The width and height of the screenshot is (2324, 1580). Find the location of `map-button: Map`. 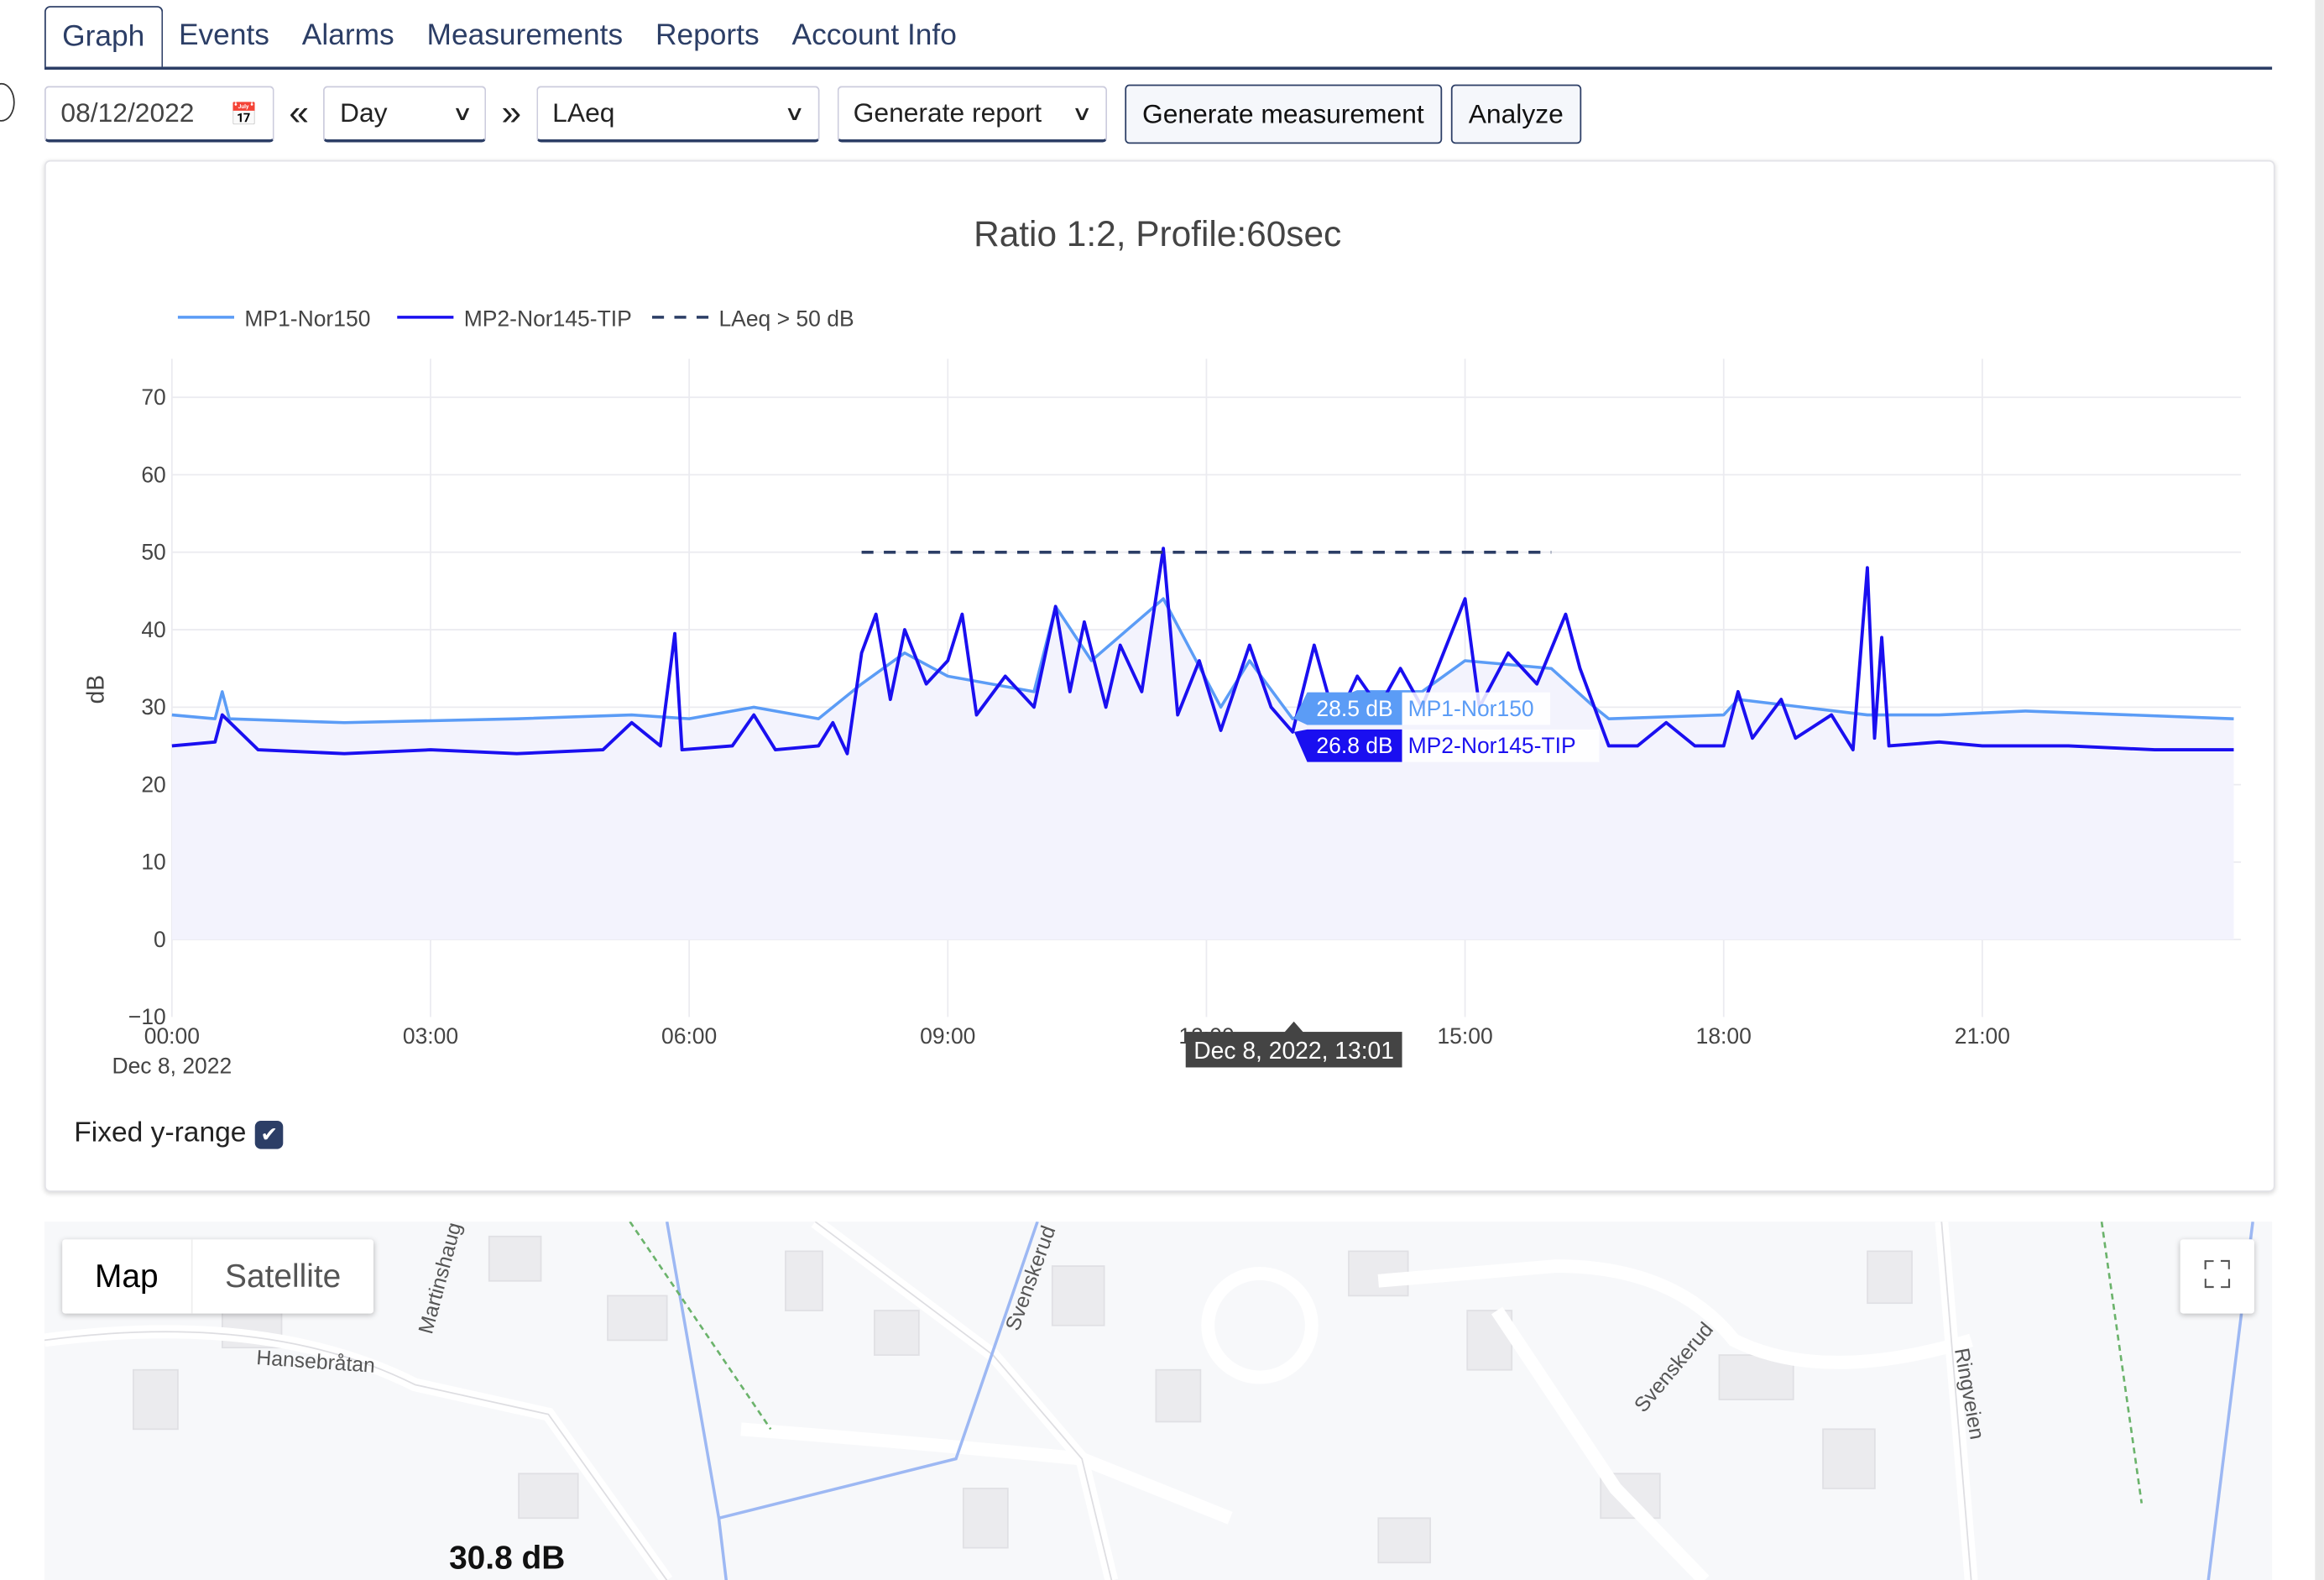

map-button: Map is located at coordinates (127, 1276).